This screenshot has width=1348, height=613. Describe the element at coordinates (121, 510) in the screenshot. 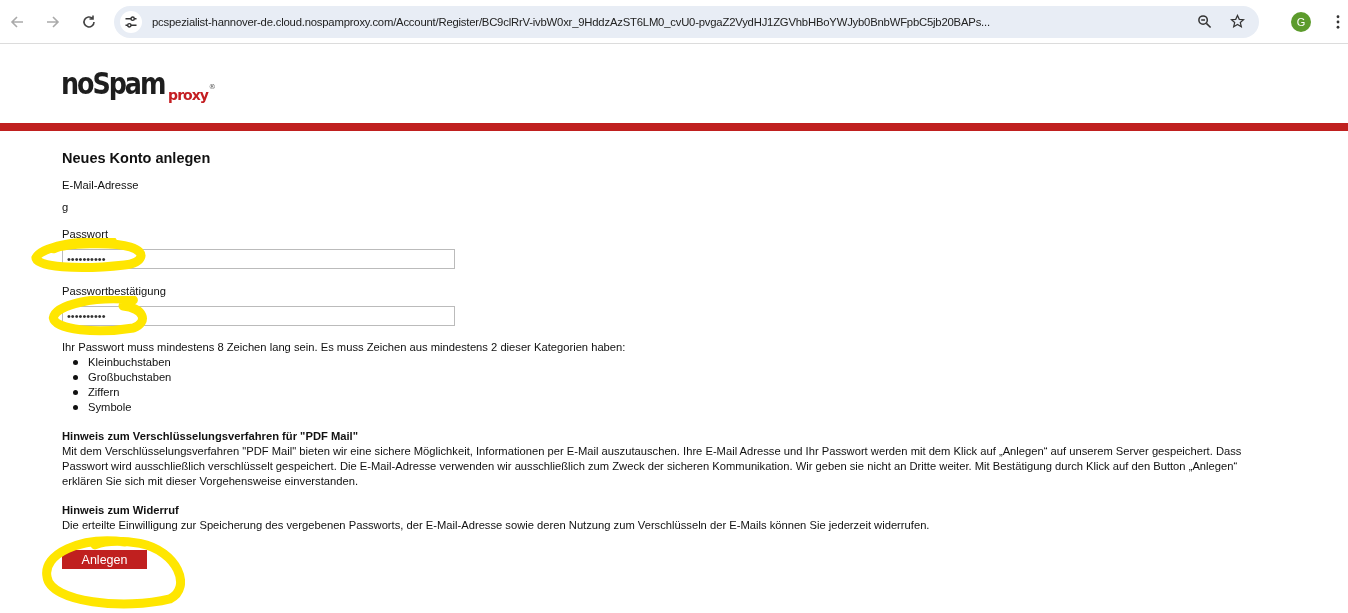

I see `notice-heading: Hinweis zum Widerruf` at that location.